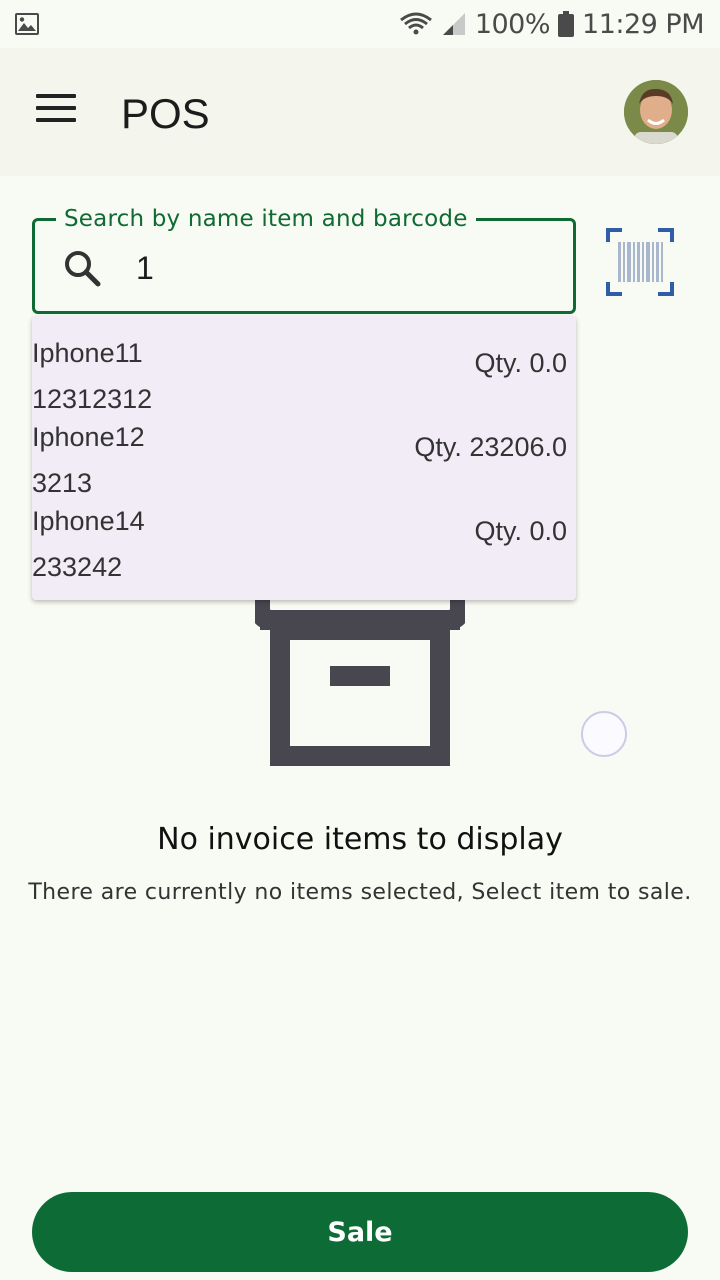 The height and width of the screenshot is (1280, 720). What do you see at coordinates (27, 24) in the screenshot?
I see `gallery-icon` at bounding box center [27, 24].